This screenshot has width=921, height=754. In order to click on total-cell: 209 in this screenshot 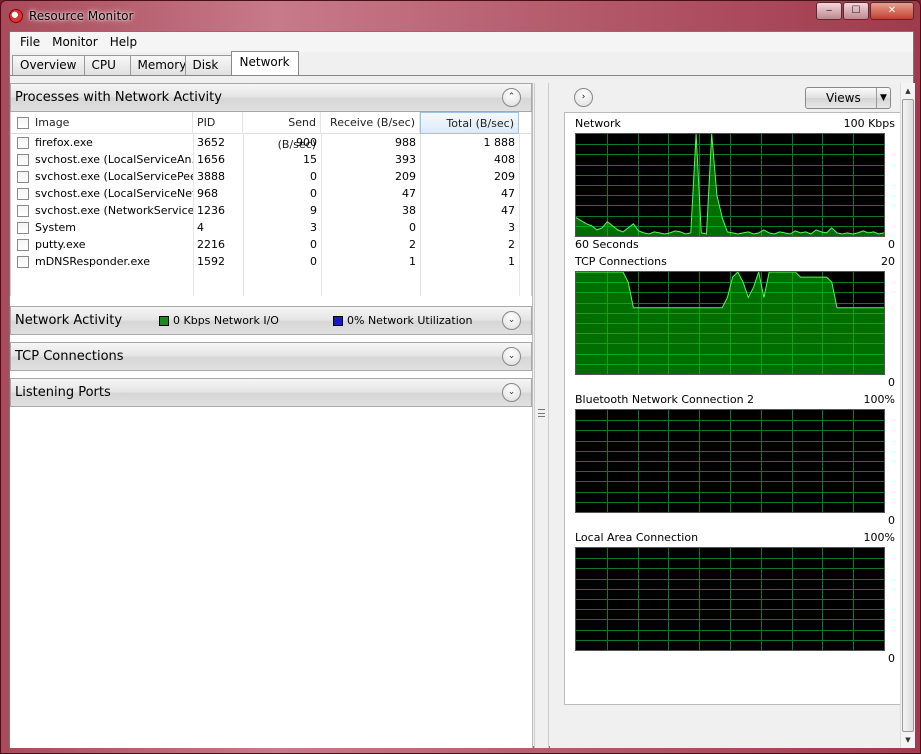, I will do `click(504, 176)`.